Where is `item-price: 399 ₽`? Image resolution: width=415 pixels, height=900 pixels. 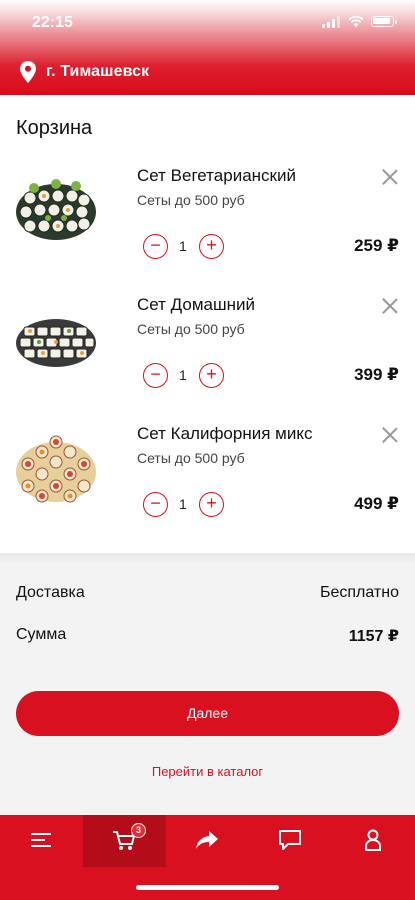 item-price: 399 ₽ is located at coordinates (376, 374).